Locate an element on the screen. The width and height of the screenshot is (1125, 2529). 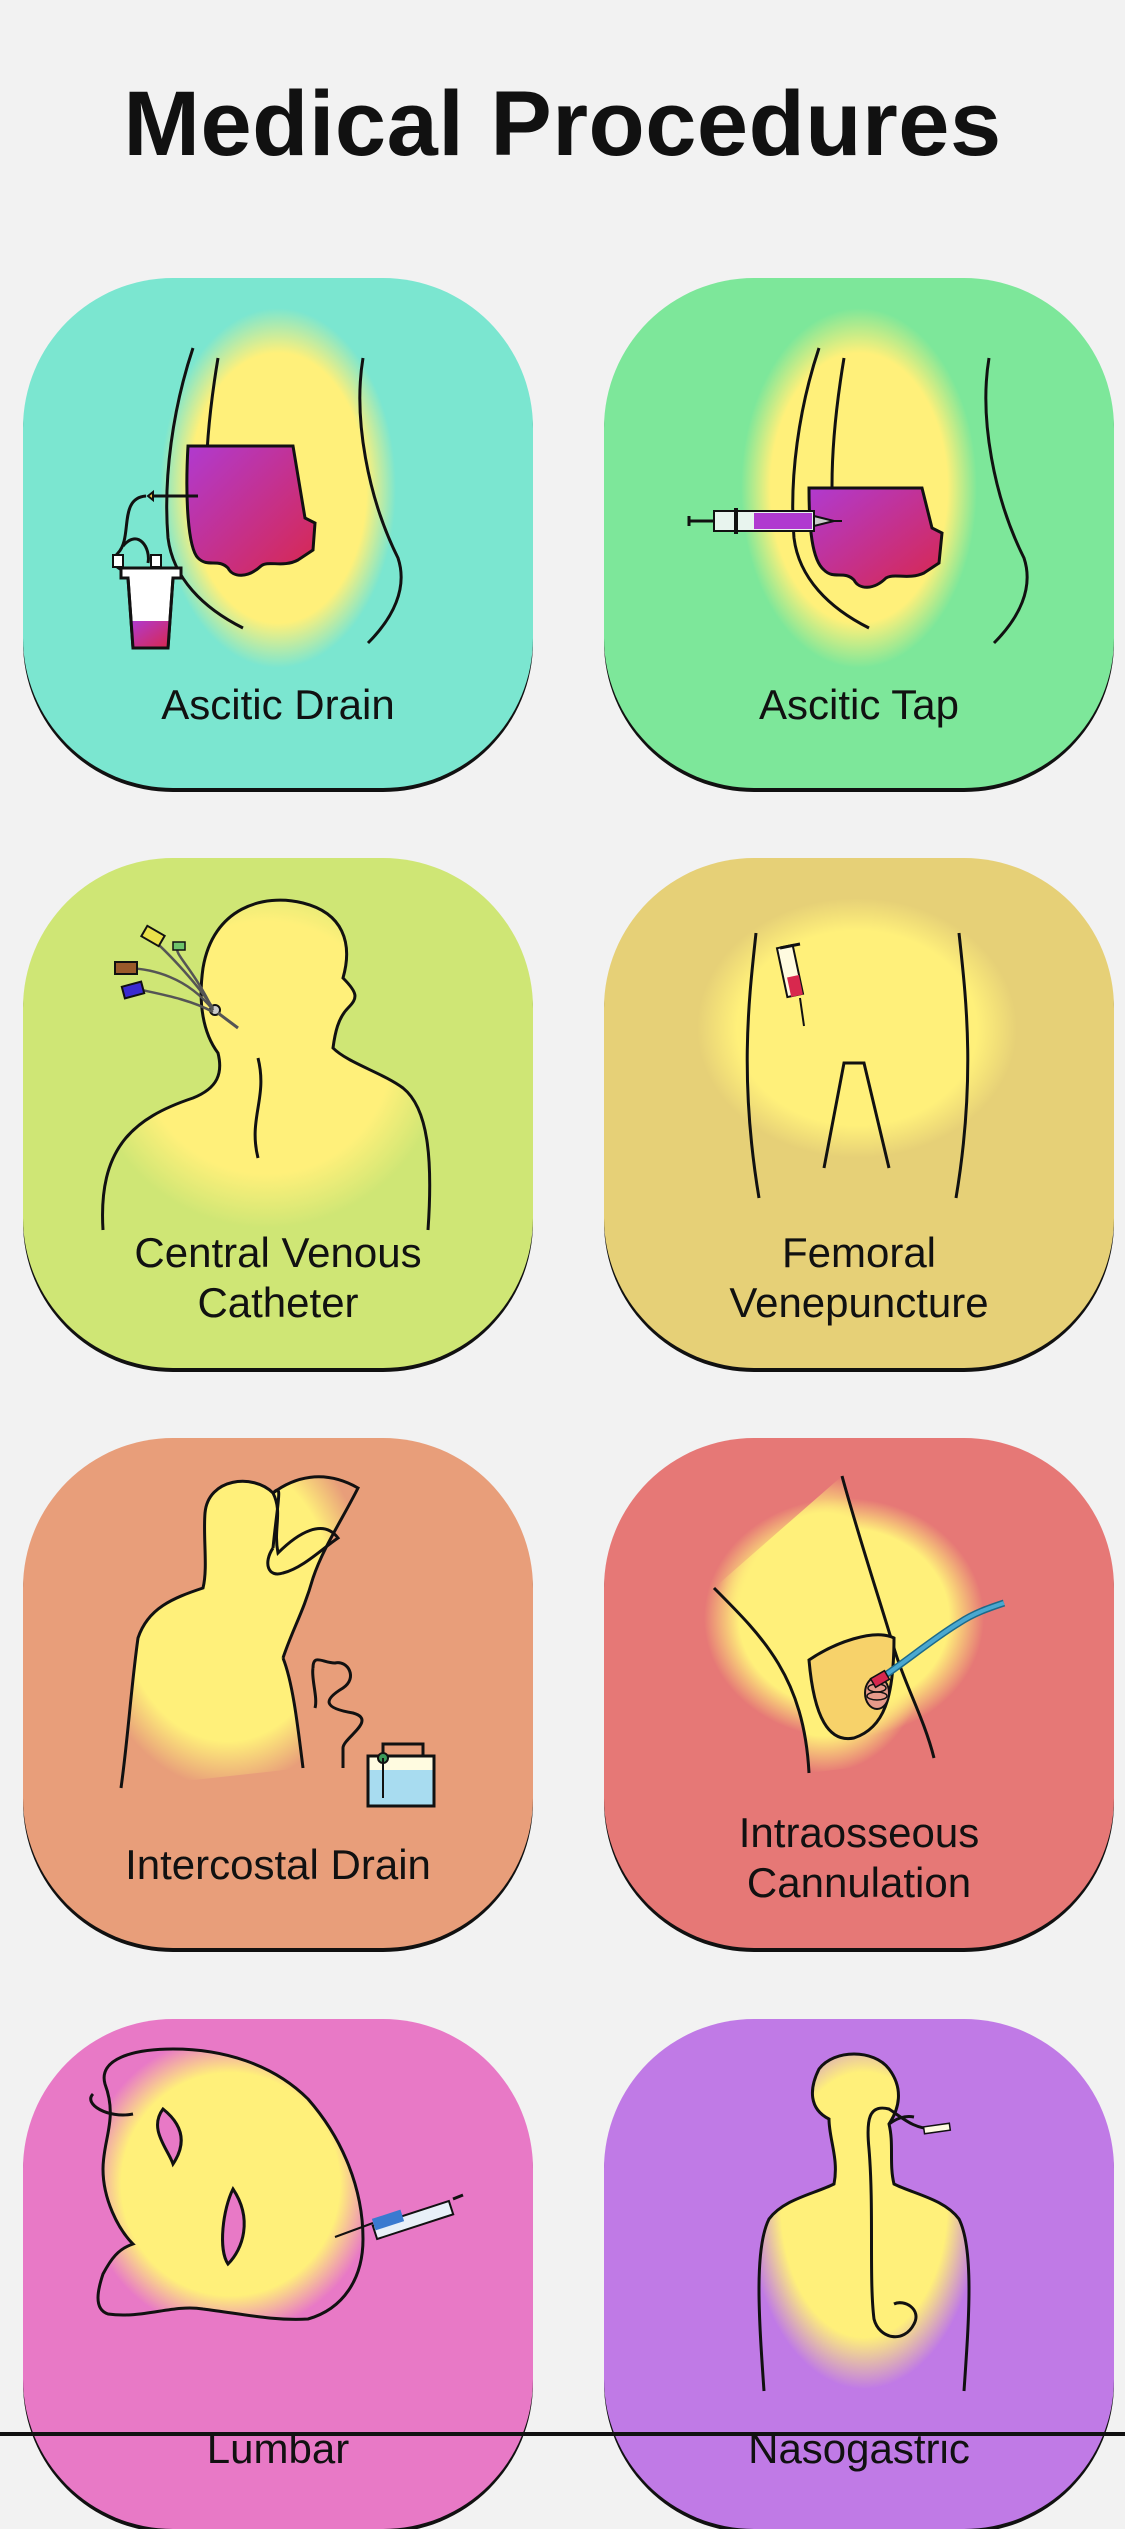
tile-label-line: Venepuncture is located at coordinates (859, 1302).